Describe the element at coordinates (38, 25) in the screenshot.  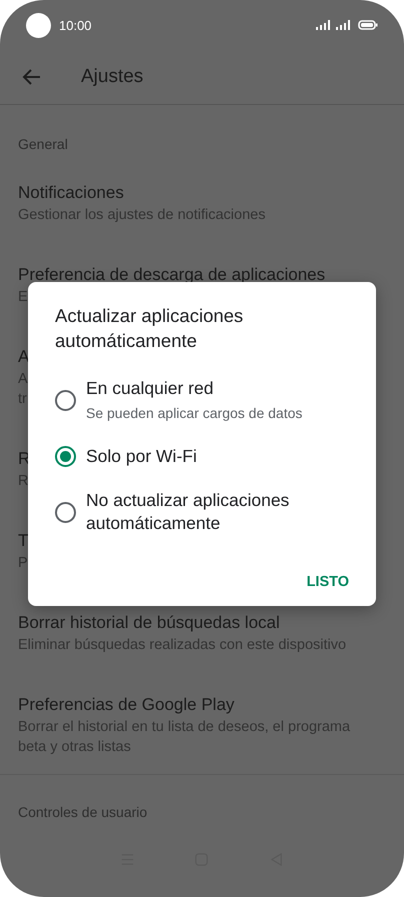
I see `camera-icon` at that location.